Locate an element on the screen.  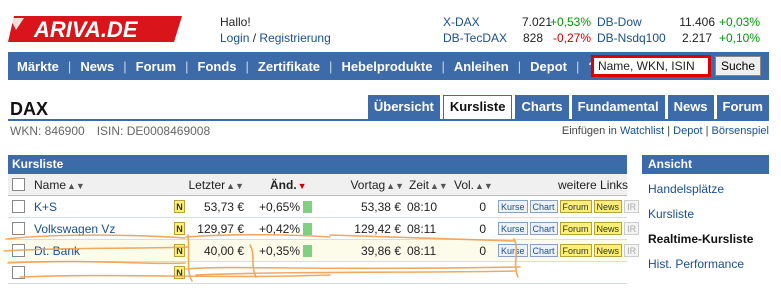
greeting-text: Hallo! is located at coordinates (235, 22).